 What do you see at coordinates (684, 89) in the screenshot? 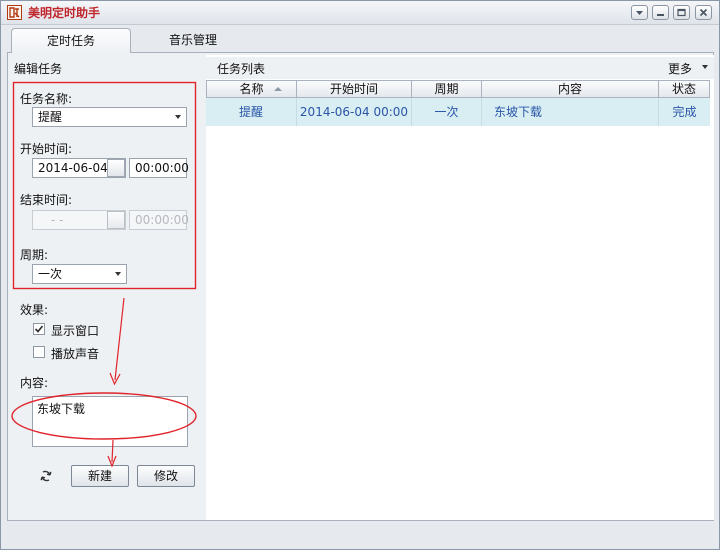
I see `column-header-status: 状态` at bounding box center [684, 89].